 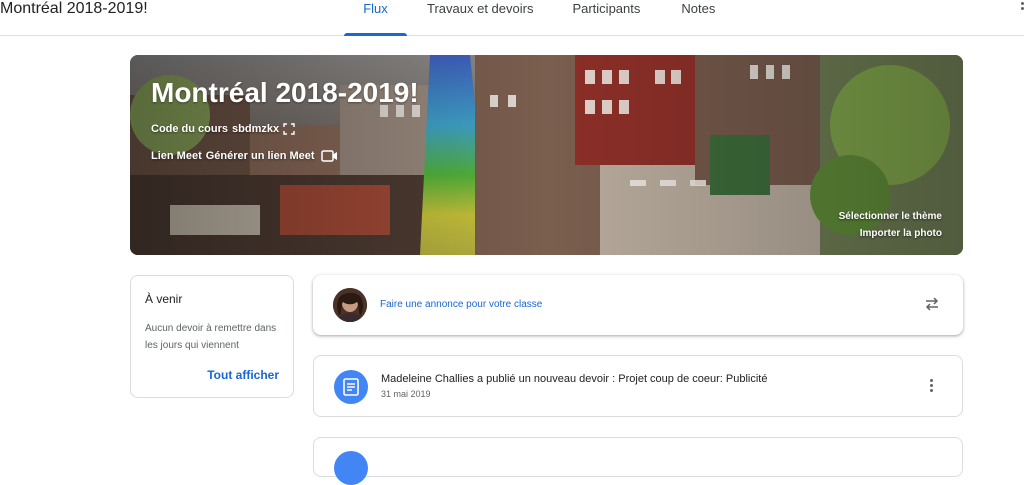 I want to click on upcoming-title: À venir, so click(x=164, y=299).